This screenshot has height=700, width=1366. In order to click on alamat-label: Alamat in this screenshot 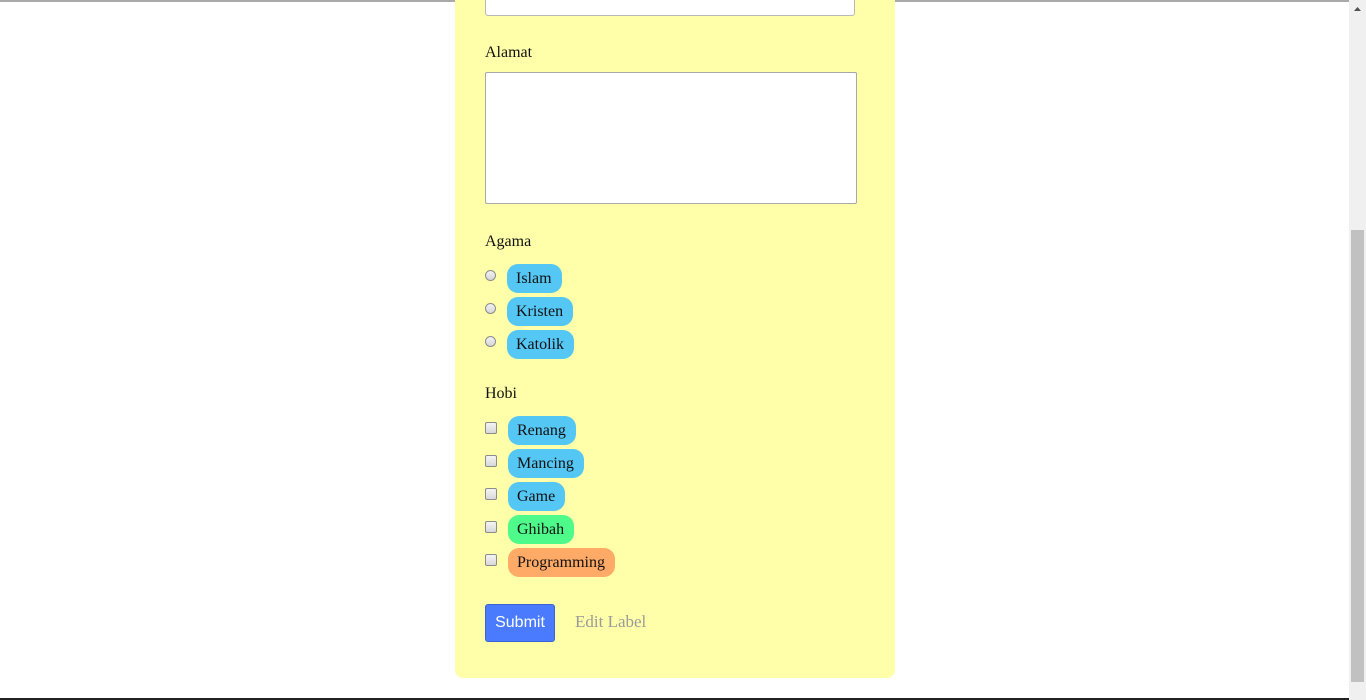, I will do `click(509, 52)`.